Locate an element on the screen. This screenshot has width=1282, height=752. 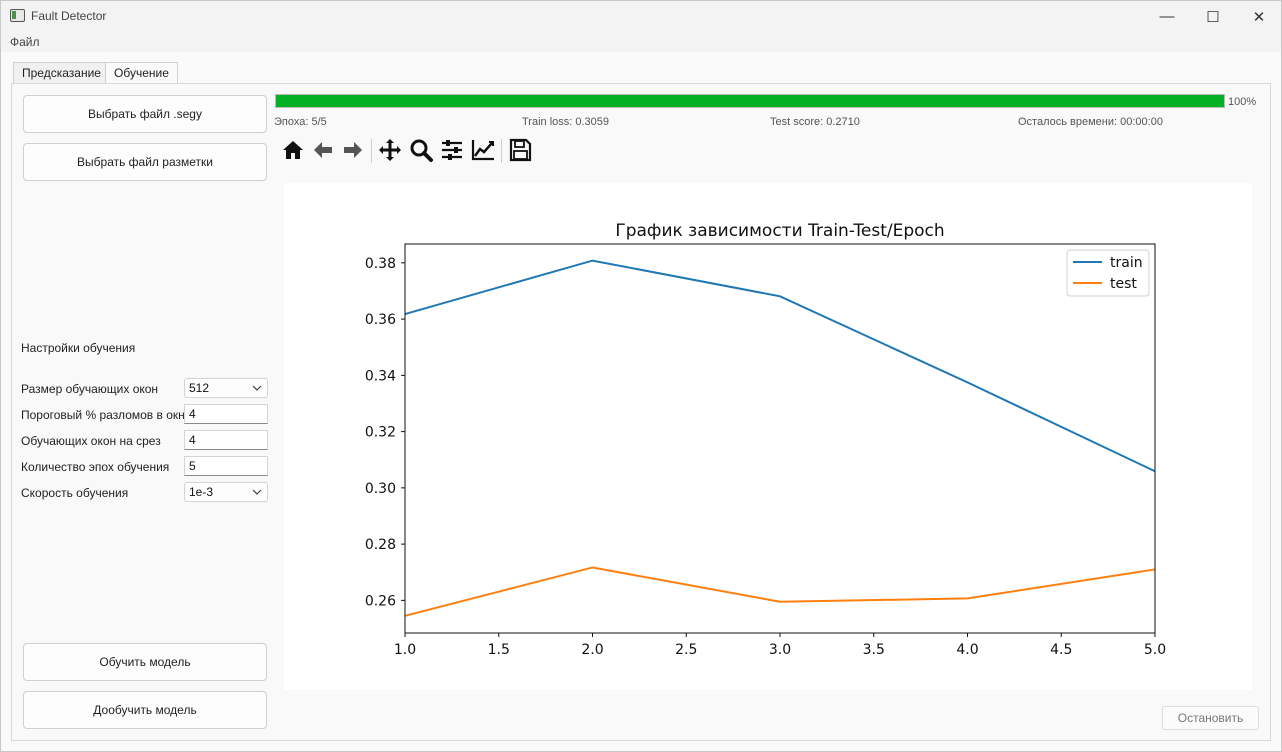
train-model-button: Обучить модель is located at coordinates (145, 662).